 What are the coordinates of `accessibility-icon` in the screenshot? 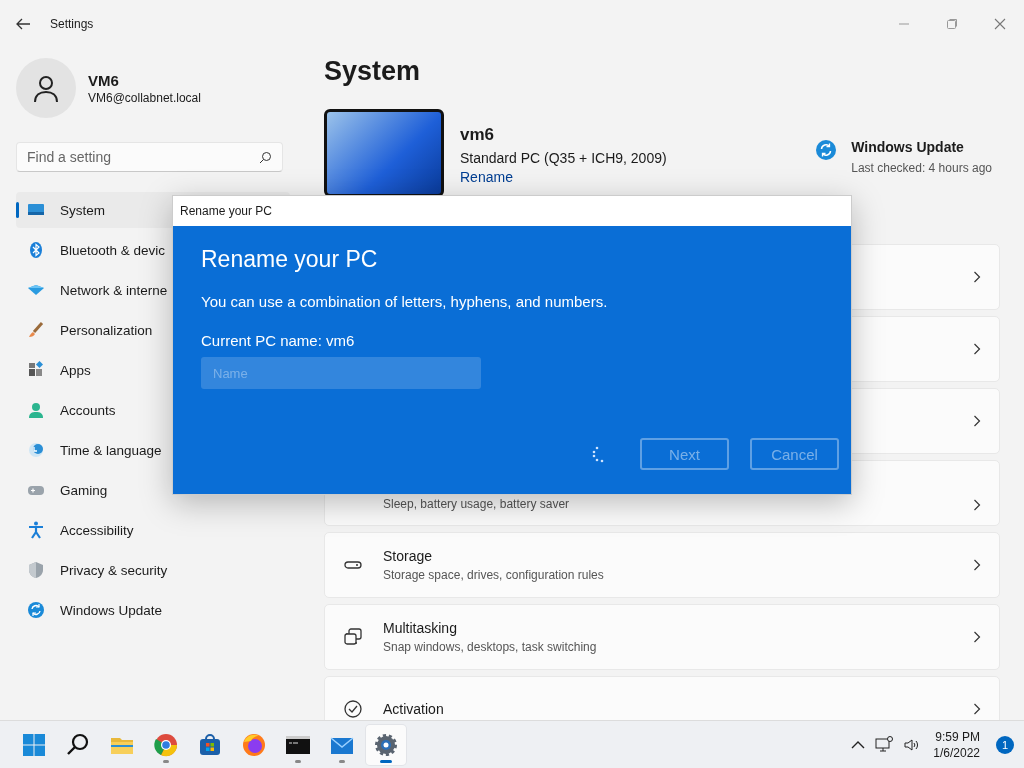 It's located at (36, 530).